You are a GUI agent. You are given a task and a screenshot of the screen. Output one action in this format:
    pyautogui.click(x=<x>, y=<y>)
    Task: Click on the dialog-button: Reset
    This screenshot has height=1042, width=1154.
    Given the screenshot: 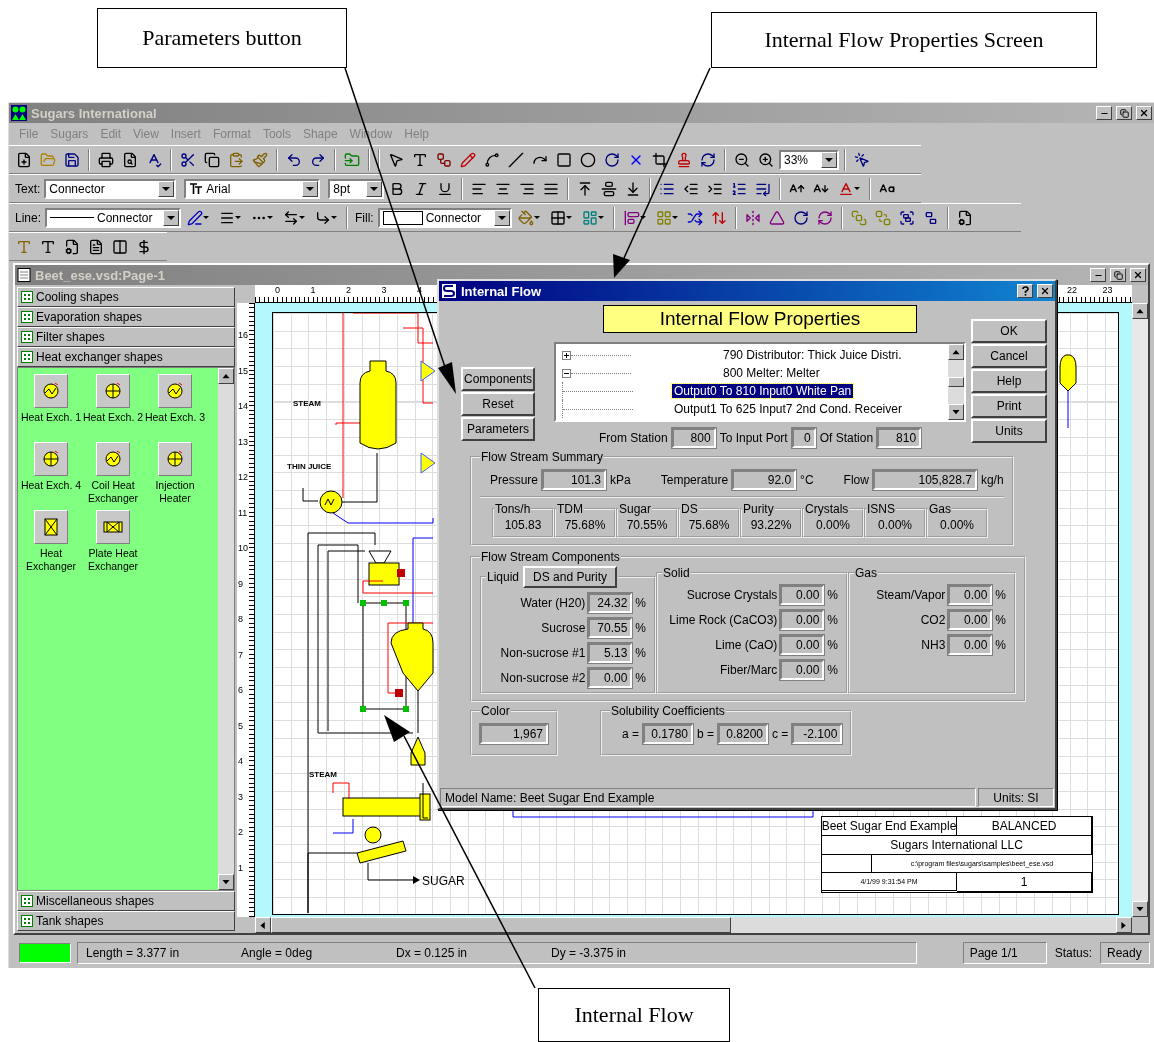 What is the action you would take?
    pyautogui.click(x=498, y=404)
    